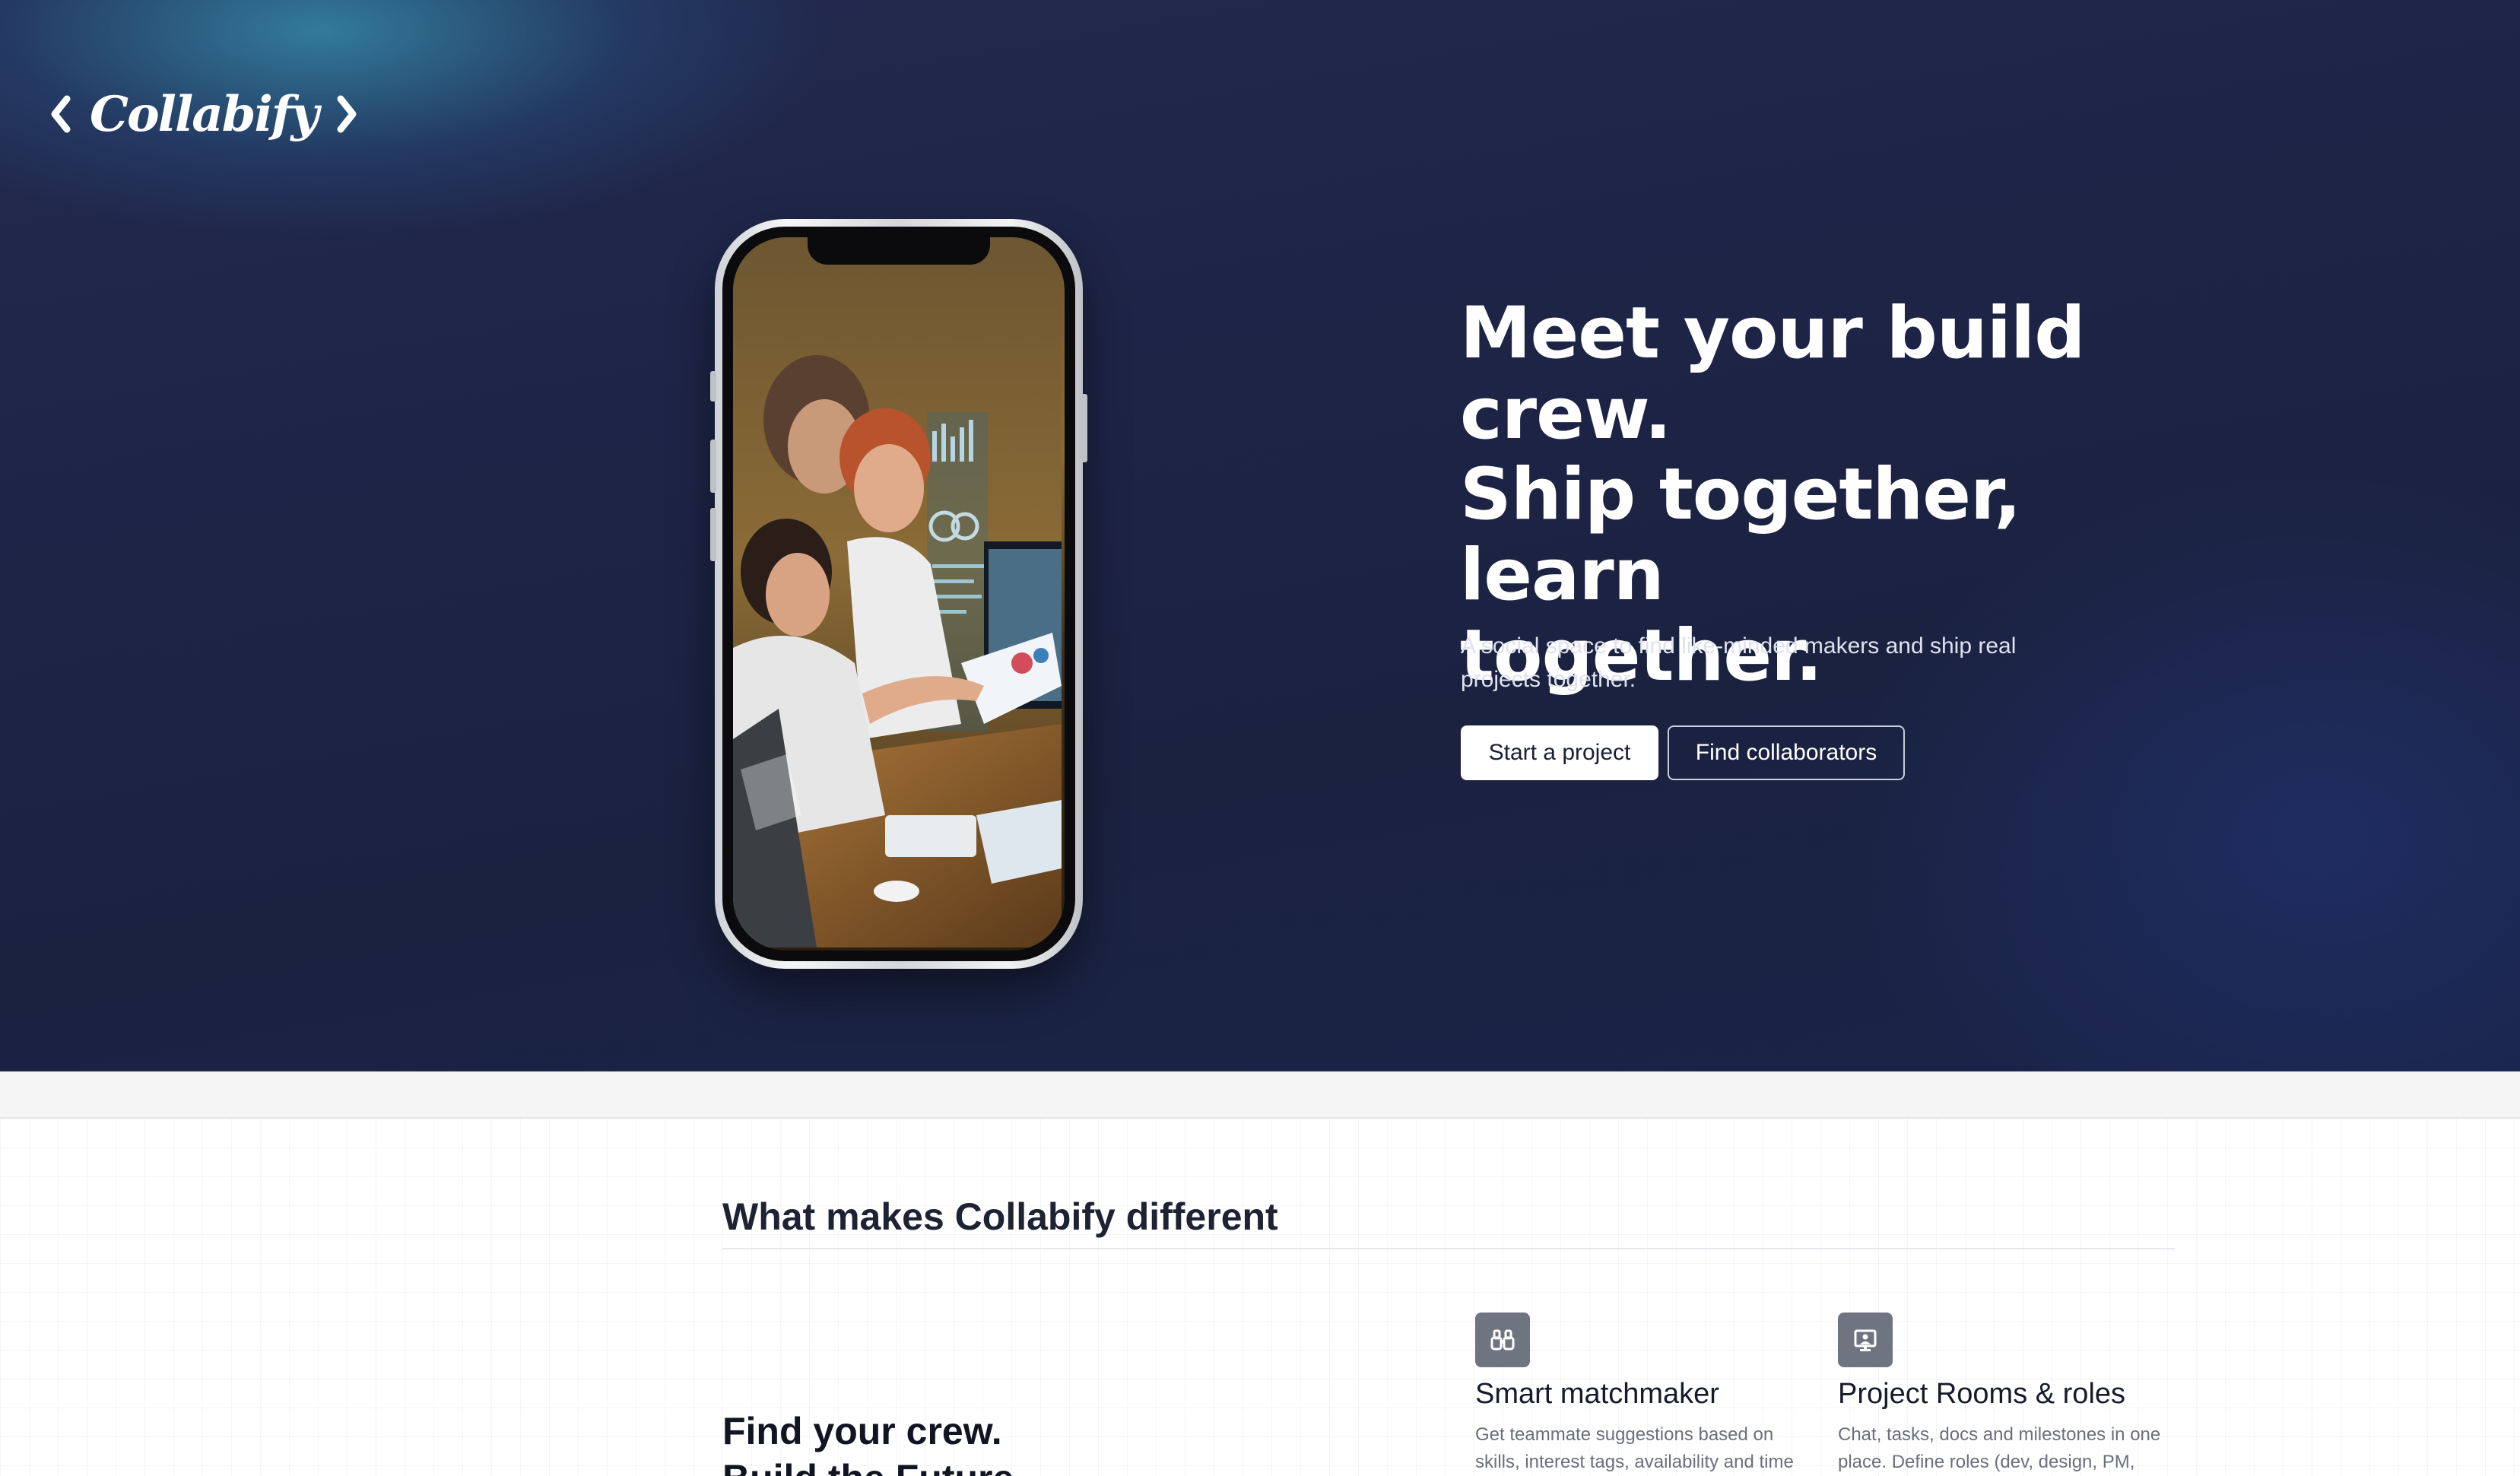 The image size is (2520, 1476). I want to click on features-section-title: What makes Collabify different, so click(1448, 1222).